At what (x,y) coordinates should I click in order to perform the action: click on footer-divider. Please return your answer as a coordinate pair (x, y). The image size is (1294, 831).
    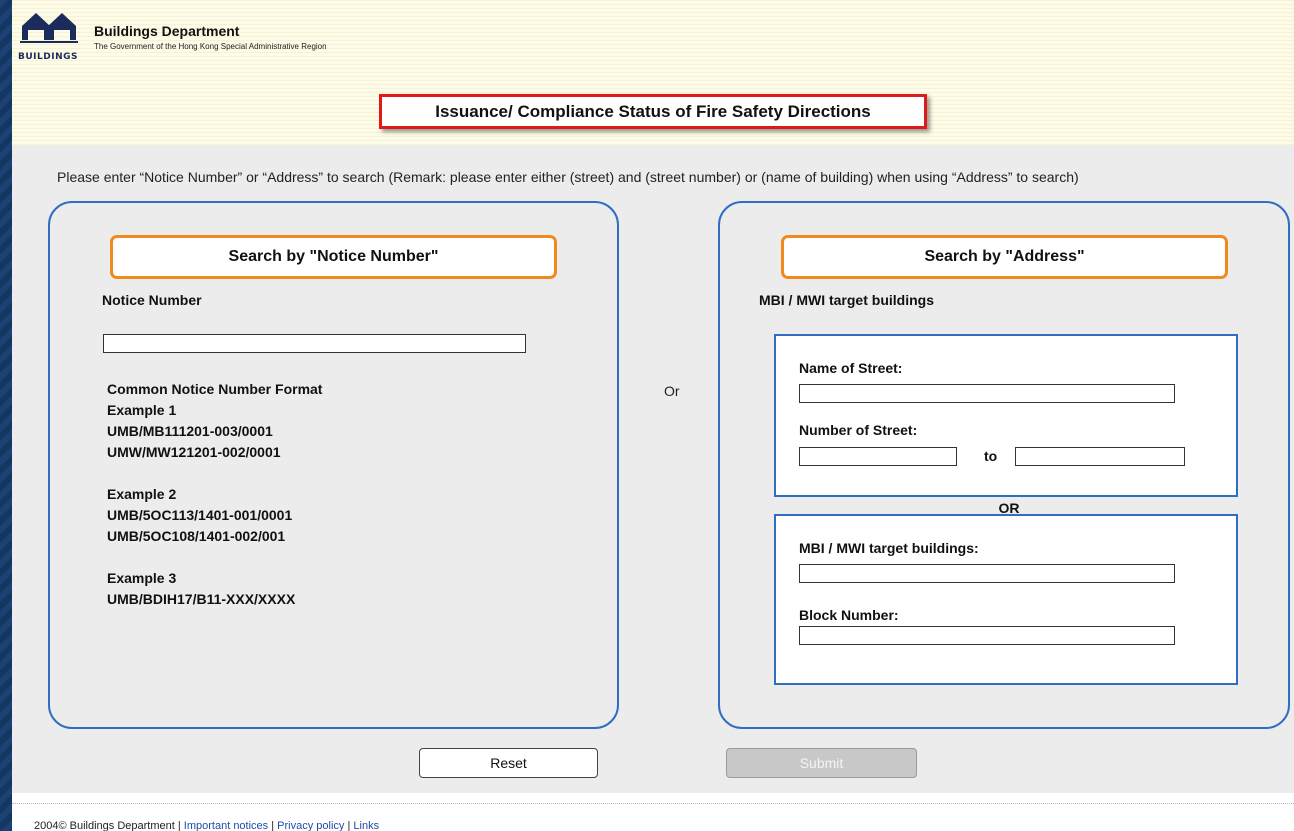
    Looking at the image, I should click on (653, 803).